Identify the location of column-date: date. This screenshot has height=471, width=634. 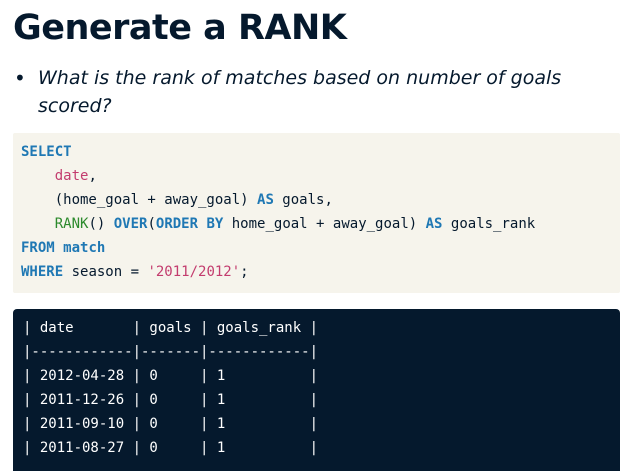
(71, 176).